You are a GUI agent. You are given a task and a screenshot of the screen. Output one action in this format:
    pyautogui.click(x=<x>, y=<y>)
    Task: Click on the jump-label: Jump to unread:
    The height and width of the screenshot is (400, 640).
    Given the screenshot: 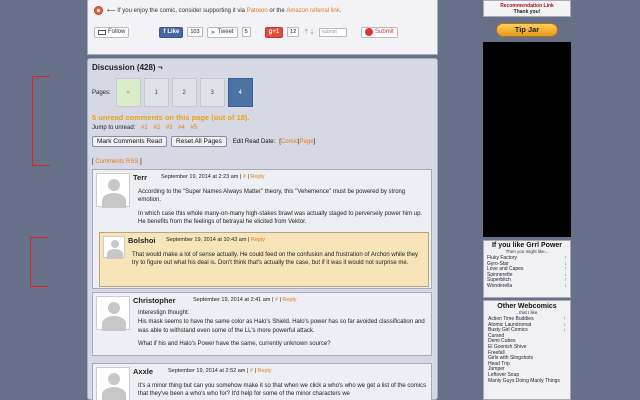 What is the action you would take?
    pyautogui.click(x=114, y=128)
    